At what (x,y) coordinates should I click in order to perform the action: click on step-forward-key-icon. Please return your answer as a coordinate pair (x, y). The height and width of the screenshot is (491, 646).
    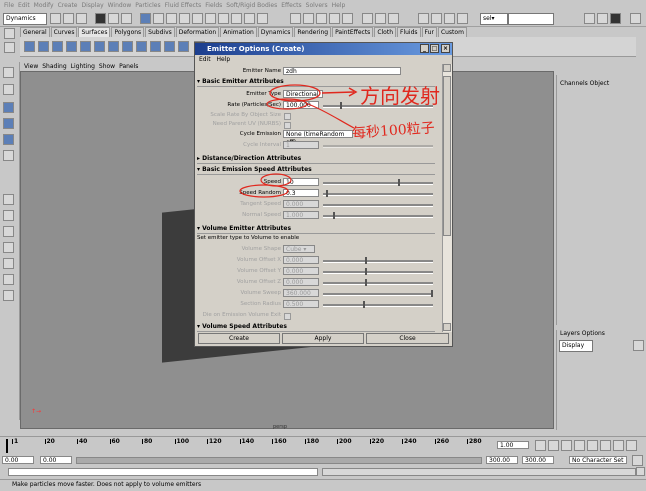
    Looking at the image, I should click on (605, 445).